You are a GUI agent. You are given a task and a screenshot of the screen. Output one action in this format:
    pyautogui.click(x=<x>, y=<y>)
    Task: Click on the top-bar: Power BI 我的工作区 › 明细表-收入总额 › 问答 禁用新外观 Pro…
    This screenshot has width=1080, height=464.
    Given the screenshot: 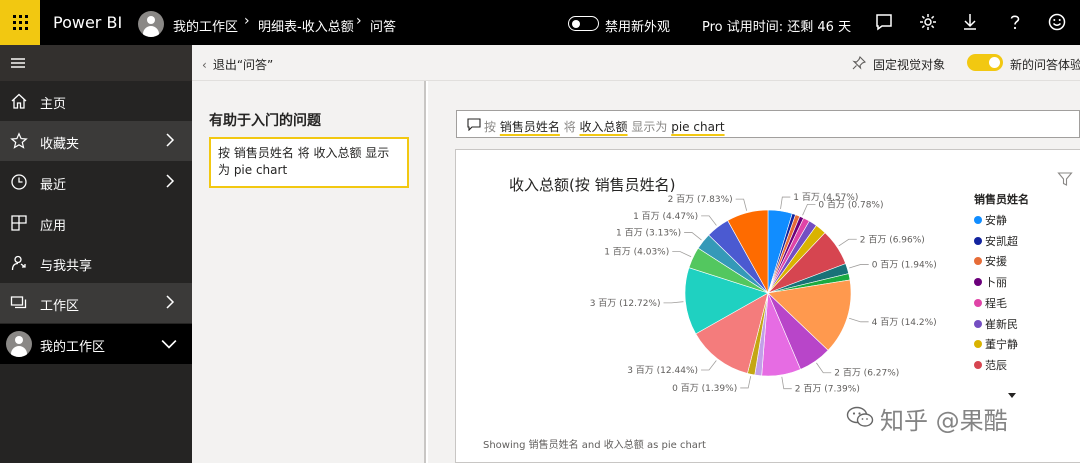 What is the action you would take?
    pyautogui.click(x=540, y=22)
    